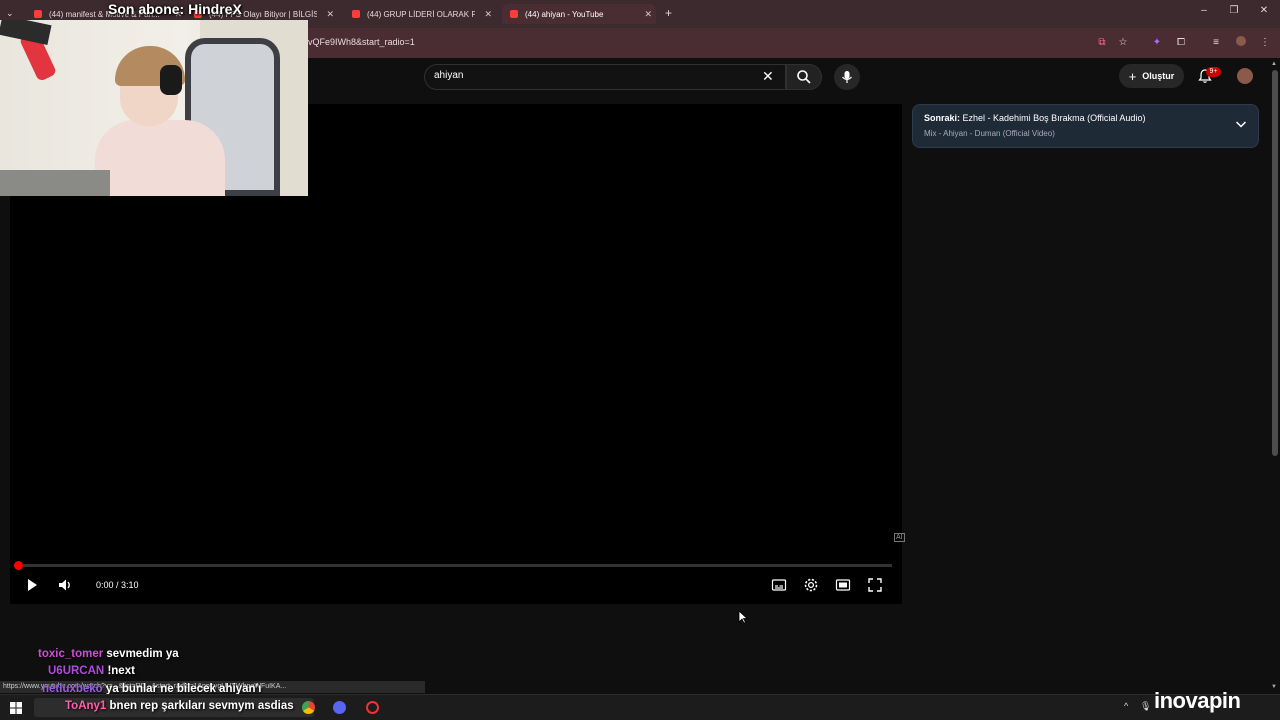 Image resolution: width=1280 pixels, height=720 pixels. Describe the element at coordinates (899, 537) in the screenshot. I see `ai-badge-icon: AI` at that location.